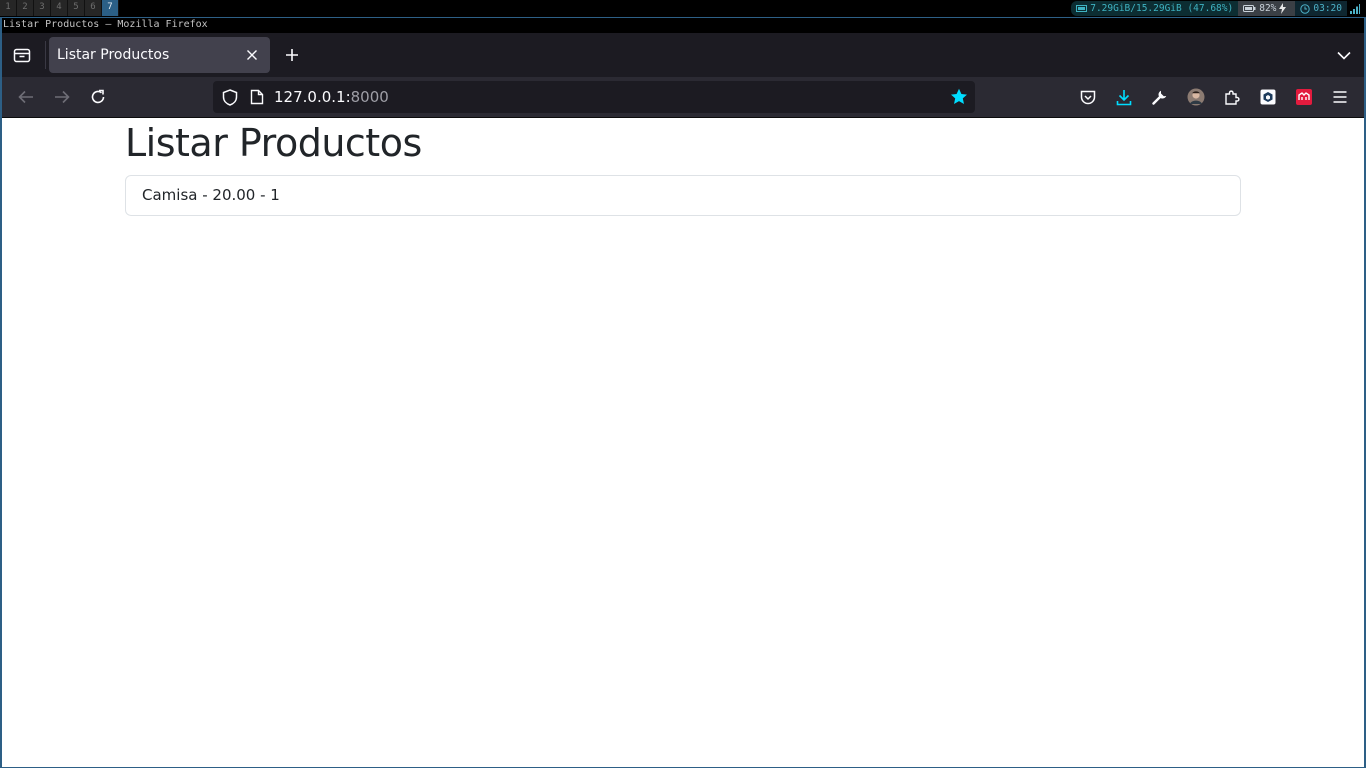  I want to click on puzzle-icon, so click(1232, 97).